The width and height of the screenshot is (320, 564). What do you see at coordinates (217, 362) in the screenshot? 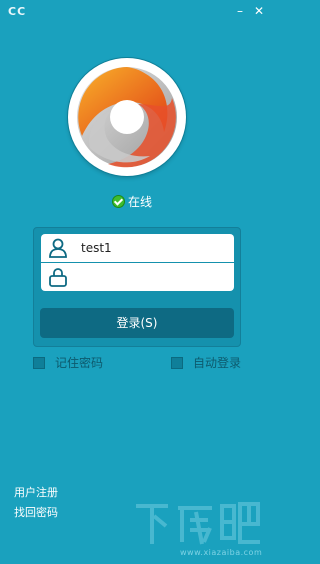
I see `auto-login-label: 自动登录` at bounding box center [217, 362].